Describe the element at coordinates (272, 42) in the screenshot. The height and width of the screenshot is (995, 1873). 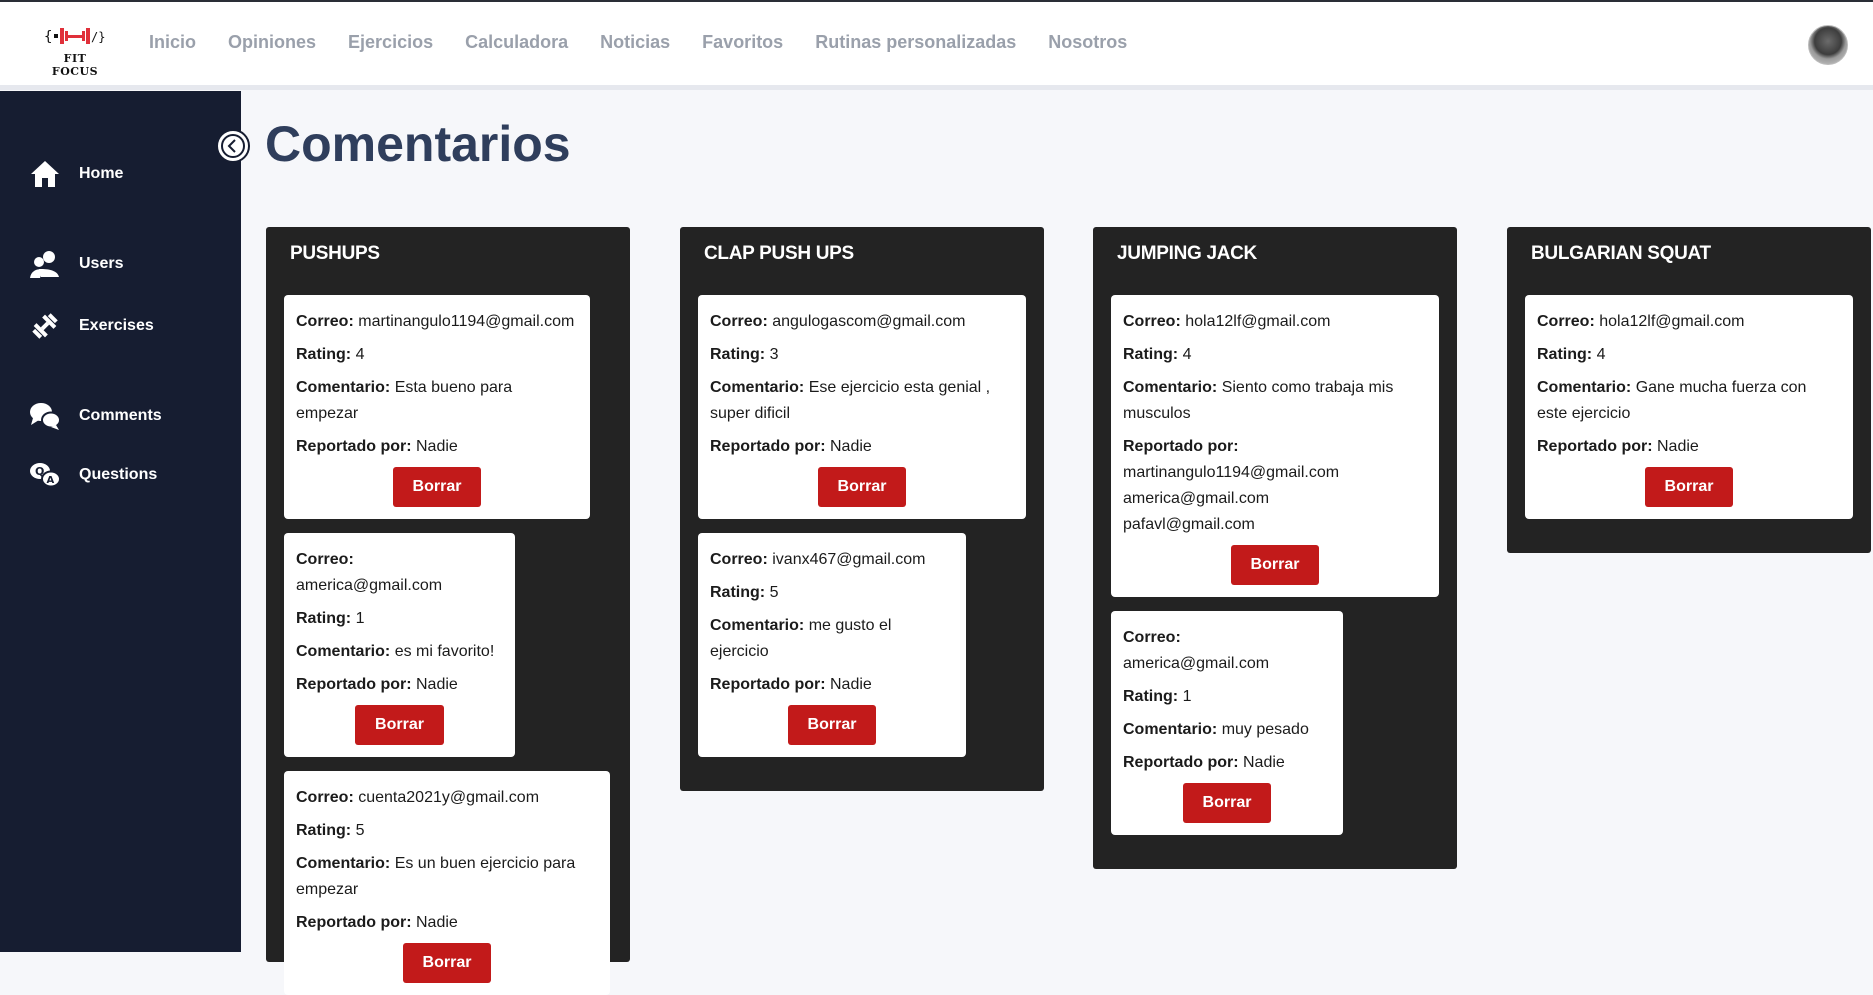
I see `nav-opiniones: Opiniones` at that location.